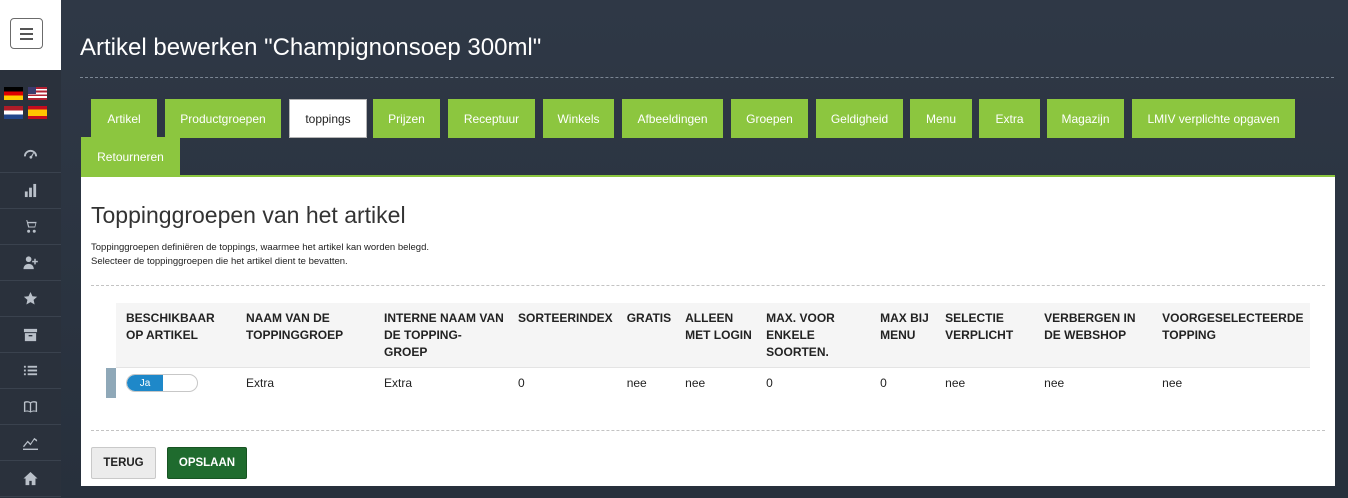 The width and height of the screenshot is (1348, 498). I want to click on column-header: VOORGESELECTEERDE TOPPING, so click(1231, 335).